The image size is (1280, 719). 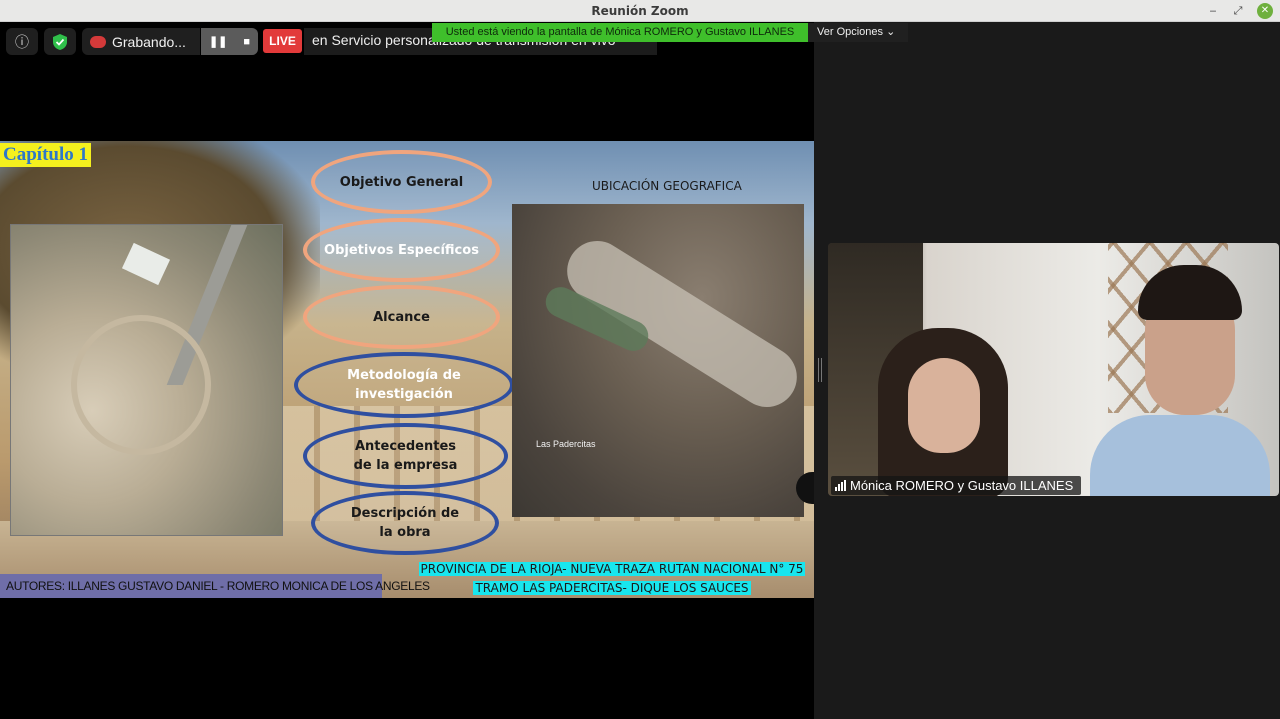 I want to click on close-button: ✕, so click(x=1265, y=11).